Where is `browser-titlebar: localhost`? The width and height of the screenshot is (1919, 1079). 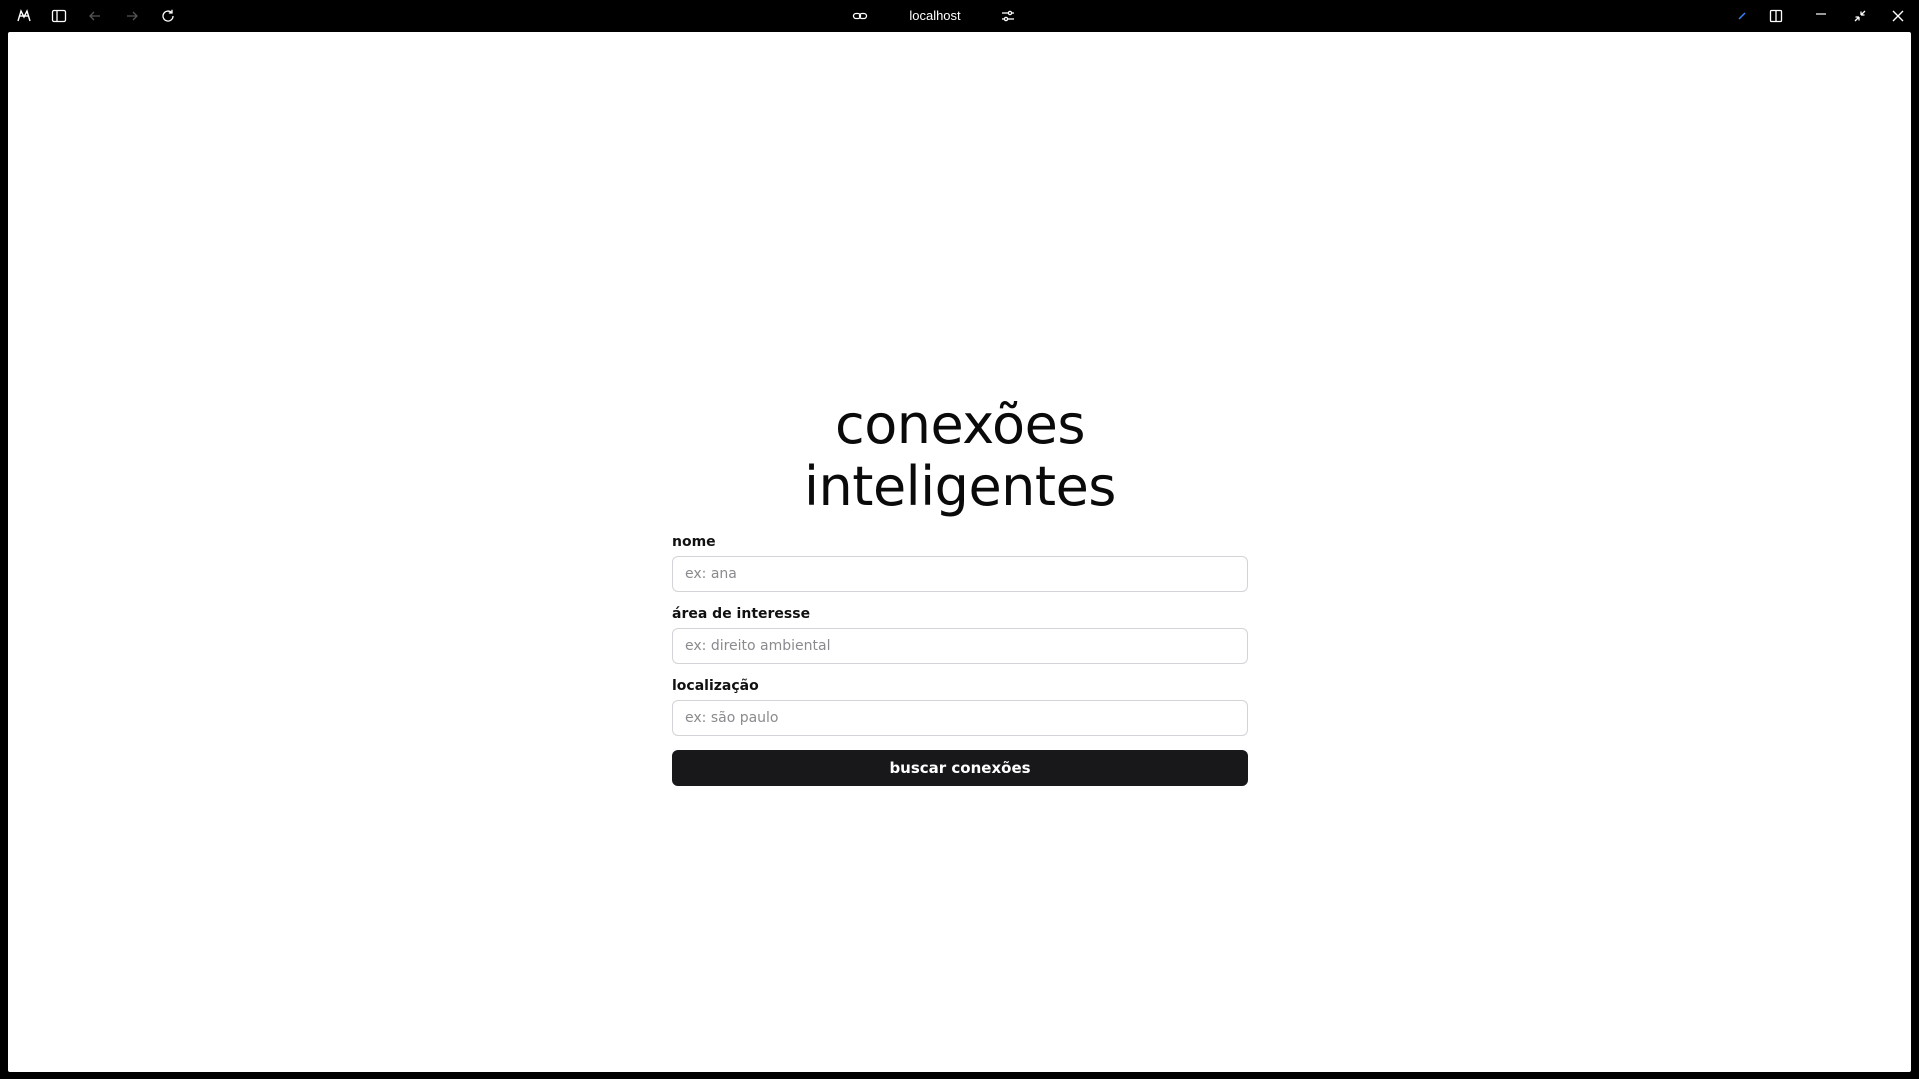
browser-titlebar: localhost is located at coordinates (959, 16).